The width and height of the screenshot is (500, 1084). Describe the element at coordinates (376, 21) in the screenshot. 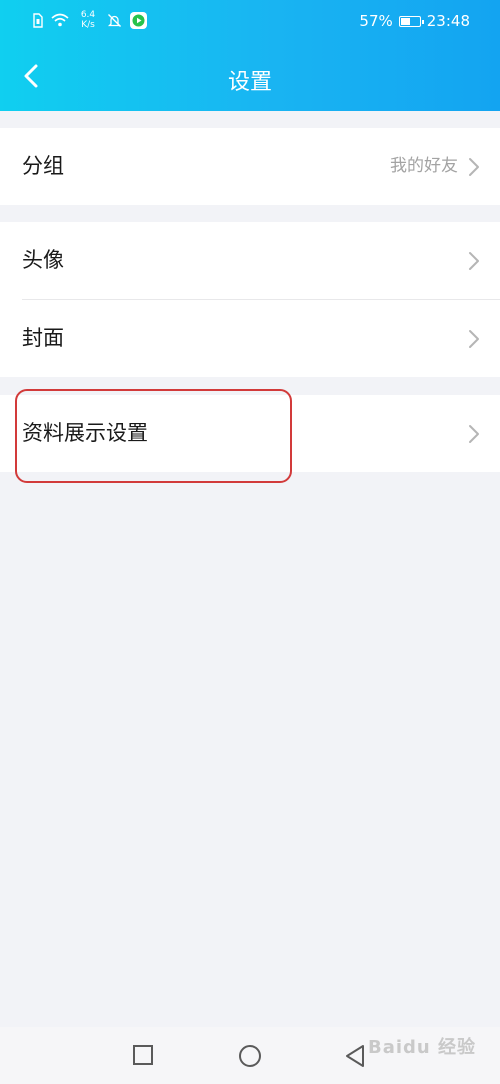

I see `battery-percent: 57%` at that location.